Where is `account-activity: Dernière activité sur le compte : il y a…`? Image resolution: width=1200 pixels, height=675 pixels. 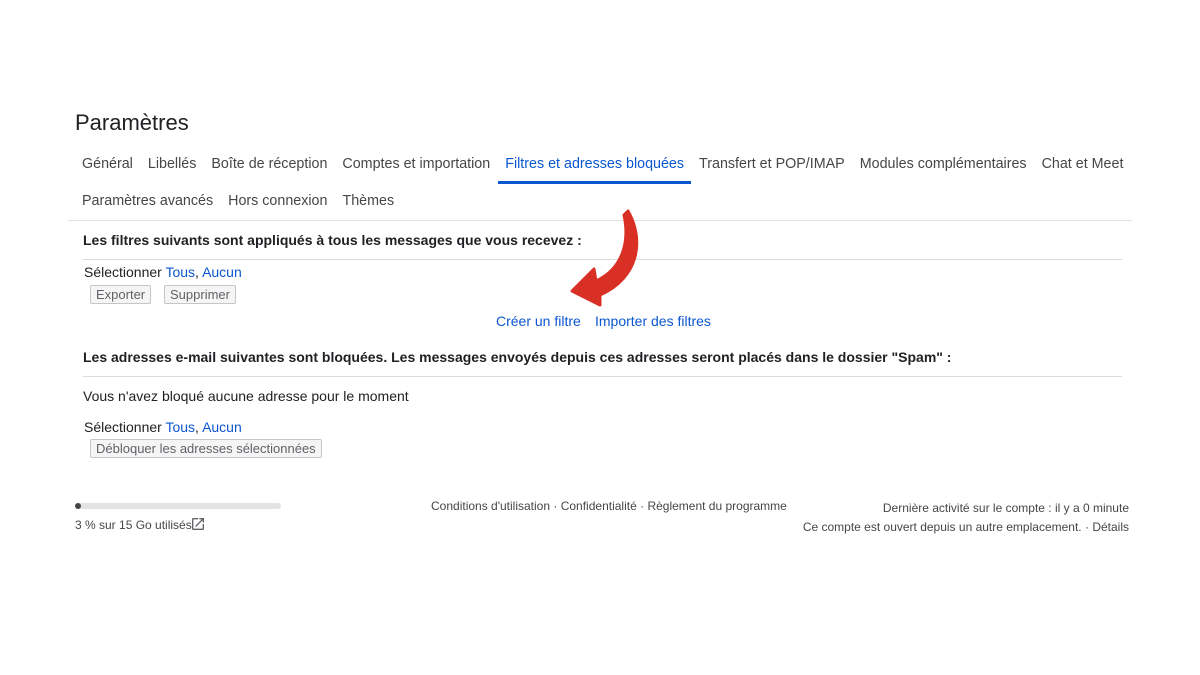 account-activity: Dernière activité sur le compte : il y a… is located at coordinates (966, 518).